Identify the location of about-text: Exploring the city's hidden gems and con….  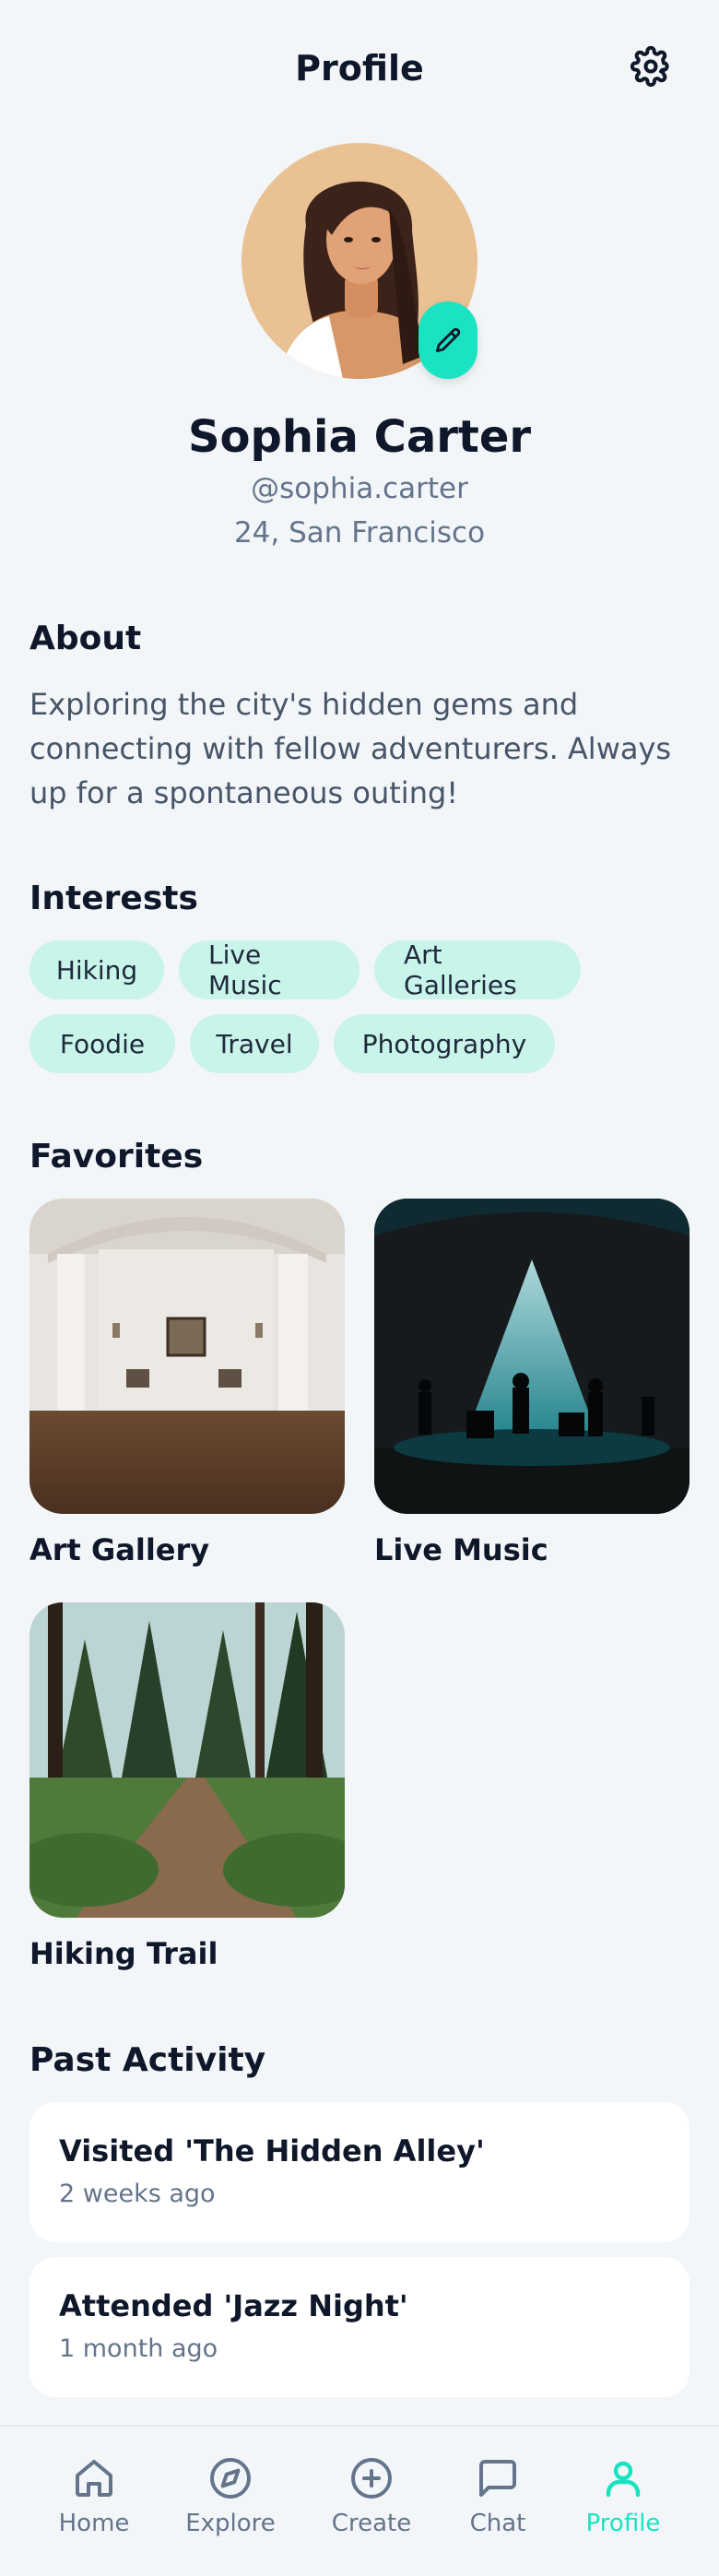
(350, 748).